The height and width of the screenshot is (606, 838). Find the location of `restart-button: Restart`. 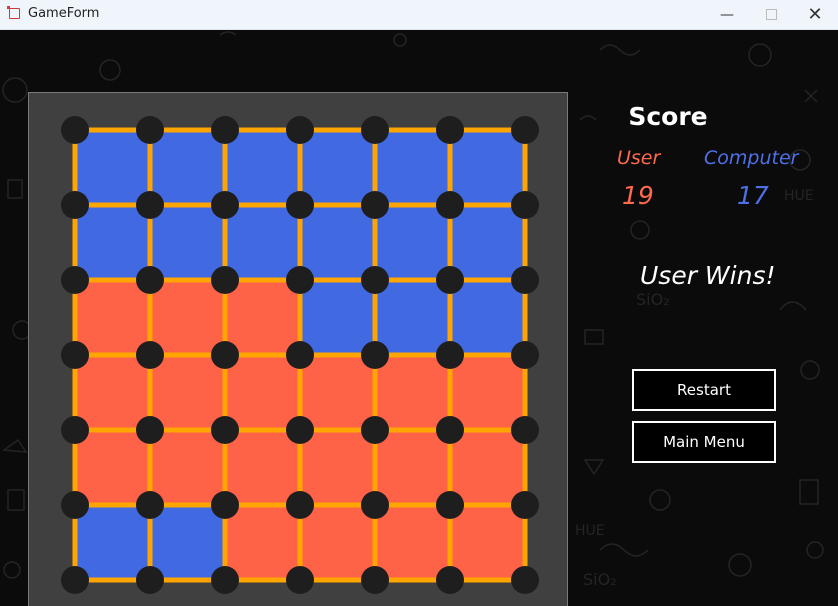

restart-button: Restart is located at coordinates (704, 390).